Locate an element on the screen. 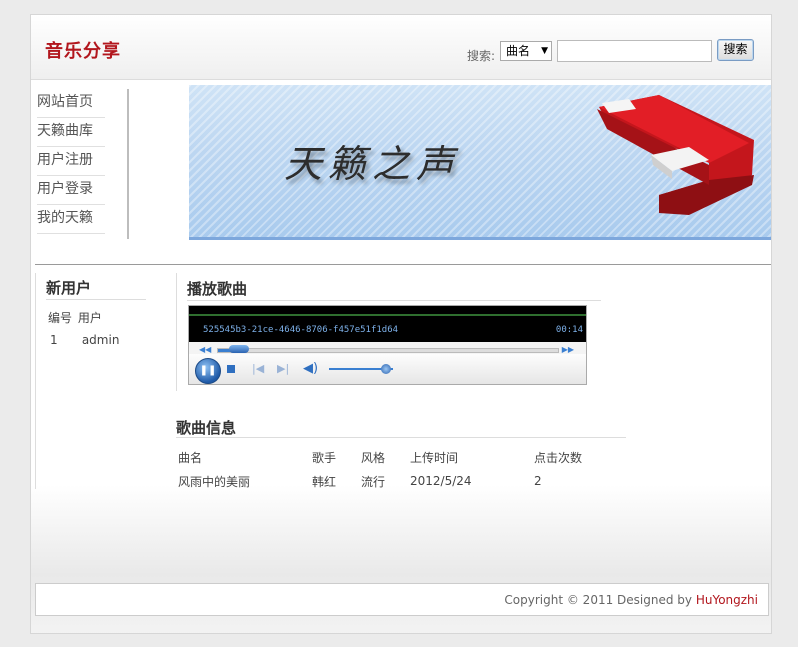 Image resolution: width=798 pixels, height=647 pixels. search-label: 搜索: is located at coordinates (481, 56).